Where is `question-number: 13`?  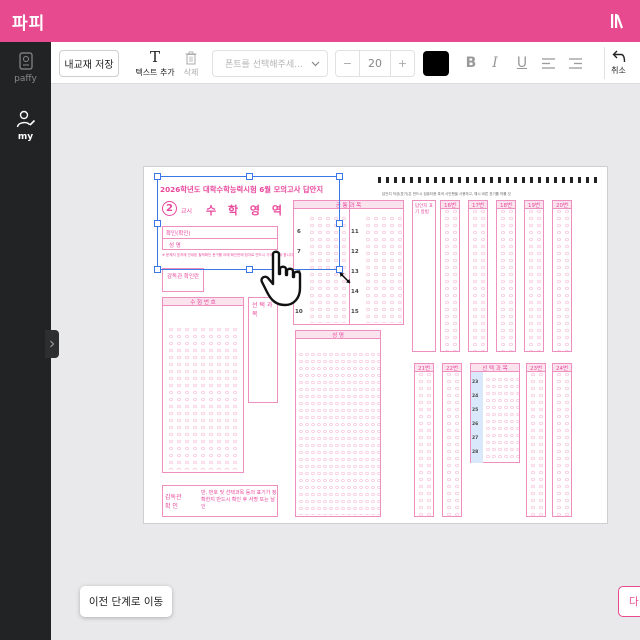 question-number: 13 is located at coordinates (355, 272).